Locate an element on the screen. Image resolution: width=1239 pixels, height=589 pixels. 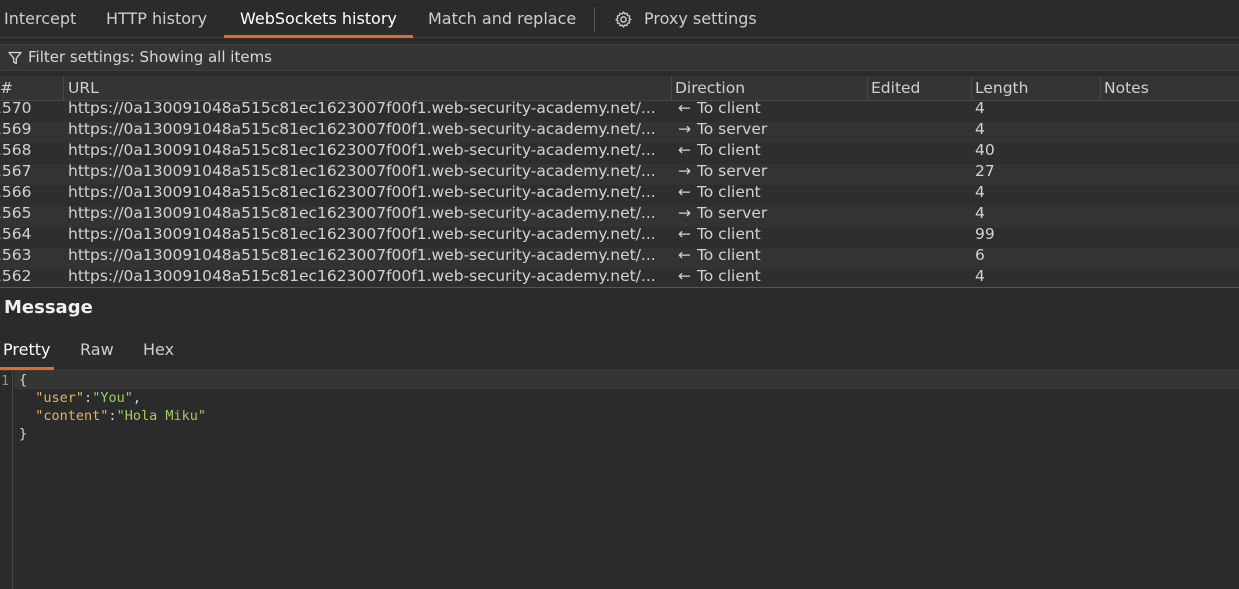
row-number: 1569 is located at coordinates (16, 130).